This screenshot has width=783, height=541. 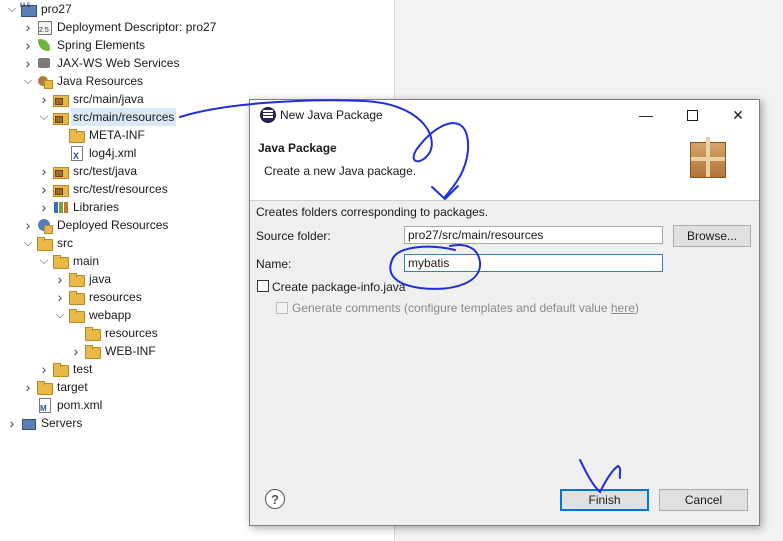 I want to click on tree-item: resources, so click(x=115, y=333).